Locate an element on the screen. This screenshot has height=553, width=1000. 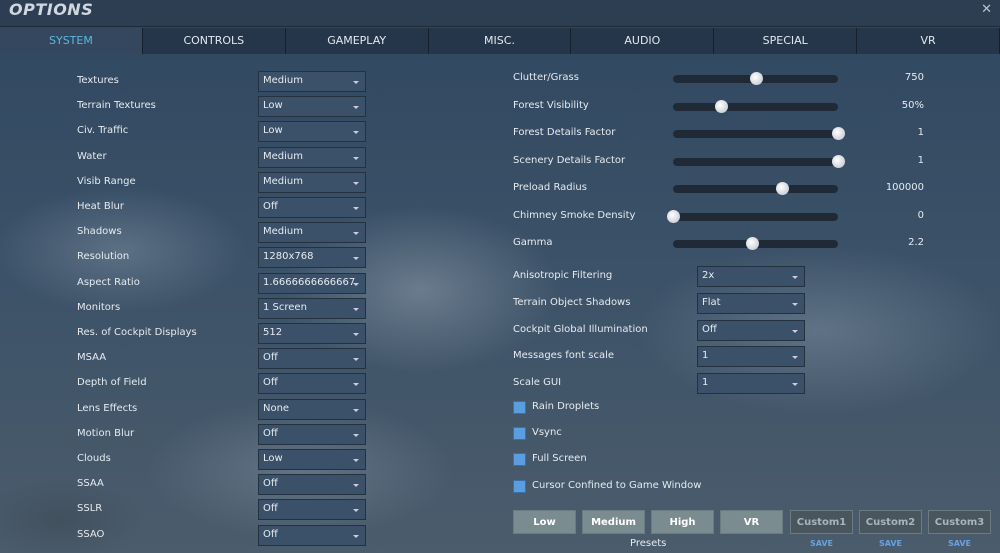
setting-row: Monitors 1 Screen is located at coordinates (222, 308).